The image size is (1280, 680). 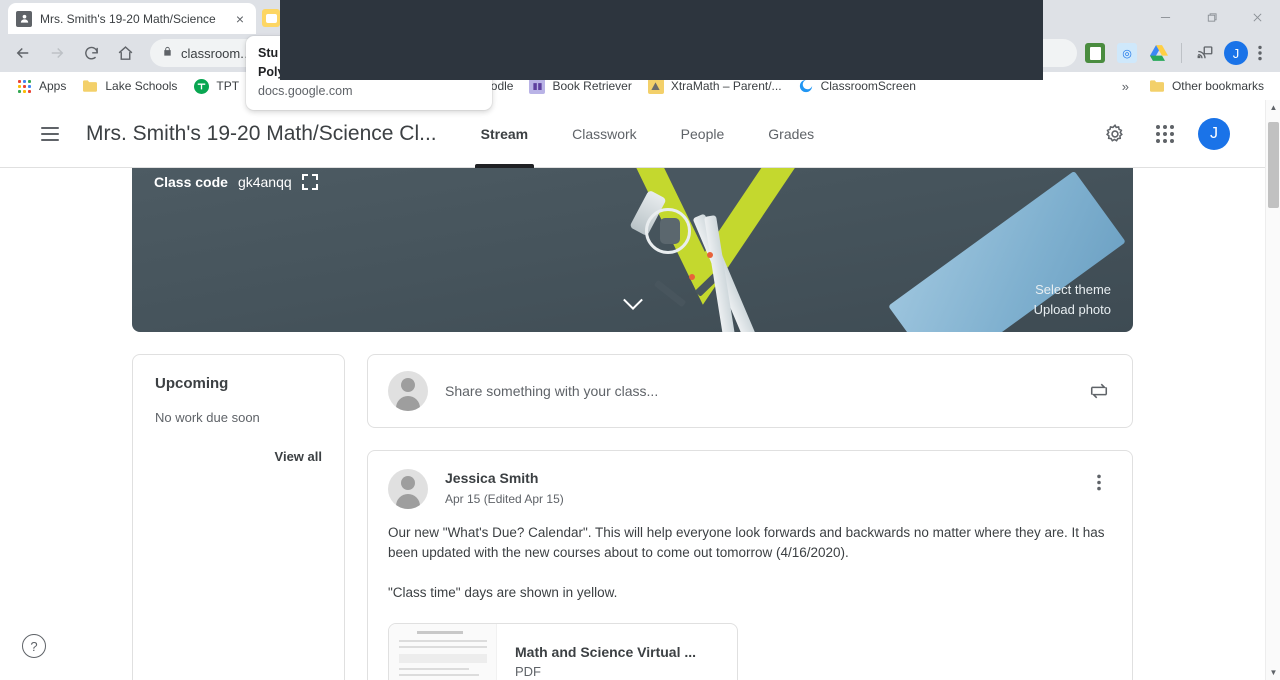 What do you see at coordinates (1165, 134) in the screenshot?
I see `google-apps-grid-icon` at bounding box center [1165, 134].